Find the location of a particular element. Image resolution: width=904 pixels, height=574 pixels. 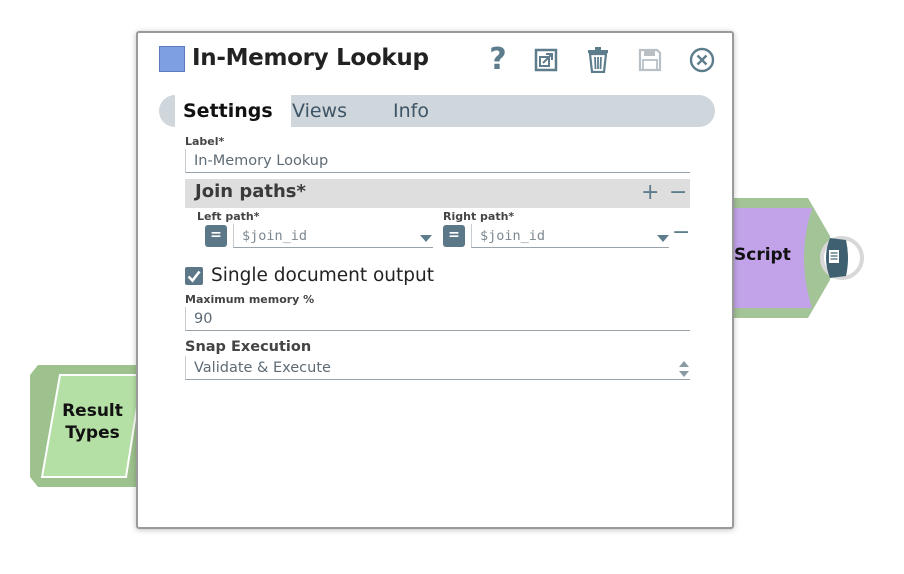

select-arrows-icon is located at coordinates (684, 369).